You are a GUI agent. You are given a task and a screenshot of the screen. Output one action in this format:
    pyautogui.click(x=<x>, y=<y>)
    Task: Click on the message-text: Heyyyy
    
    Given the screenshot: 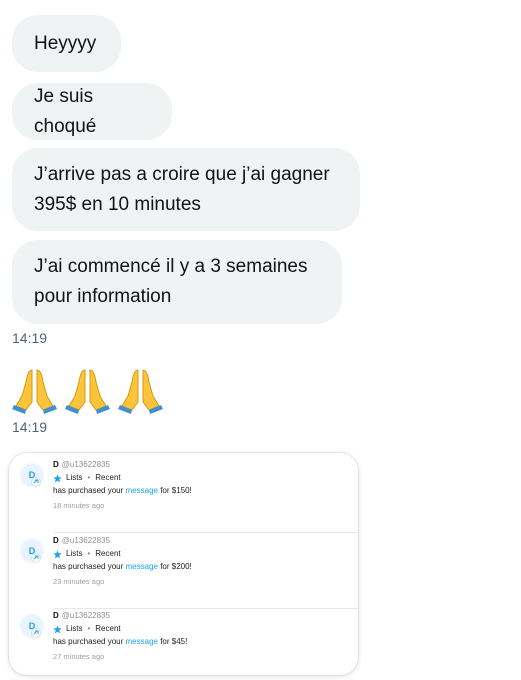 What is the action you would take?
    pyautogui.click(x=65, y=43)
    